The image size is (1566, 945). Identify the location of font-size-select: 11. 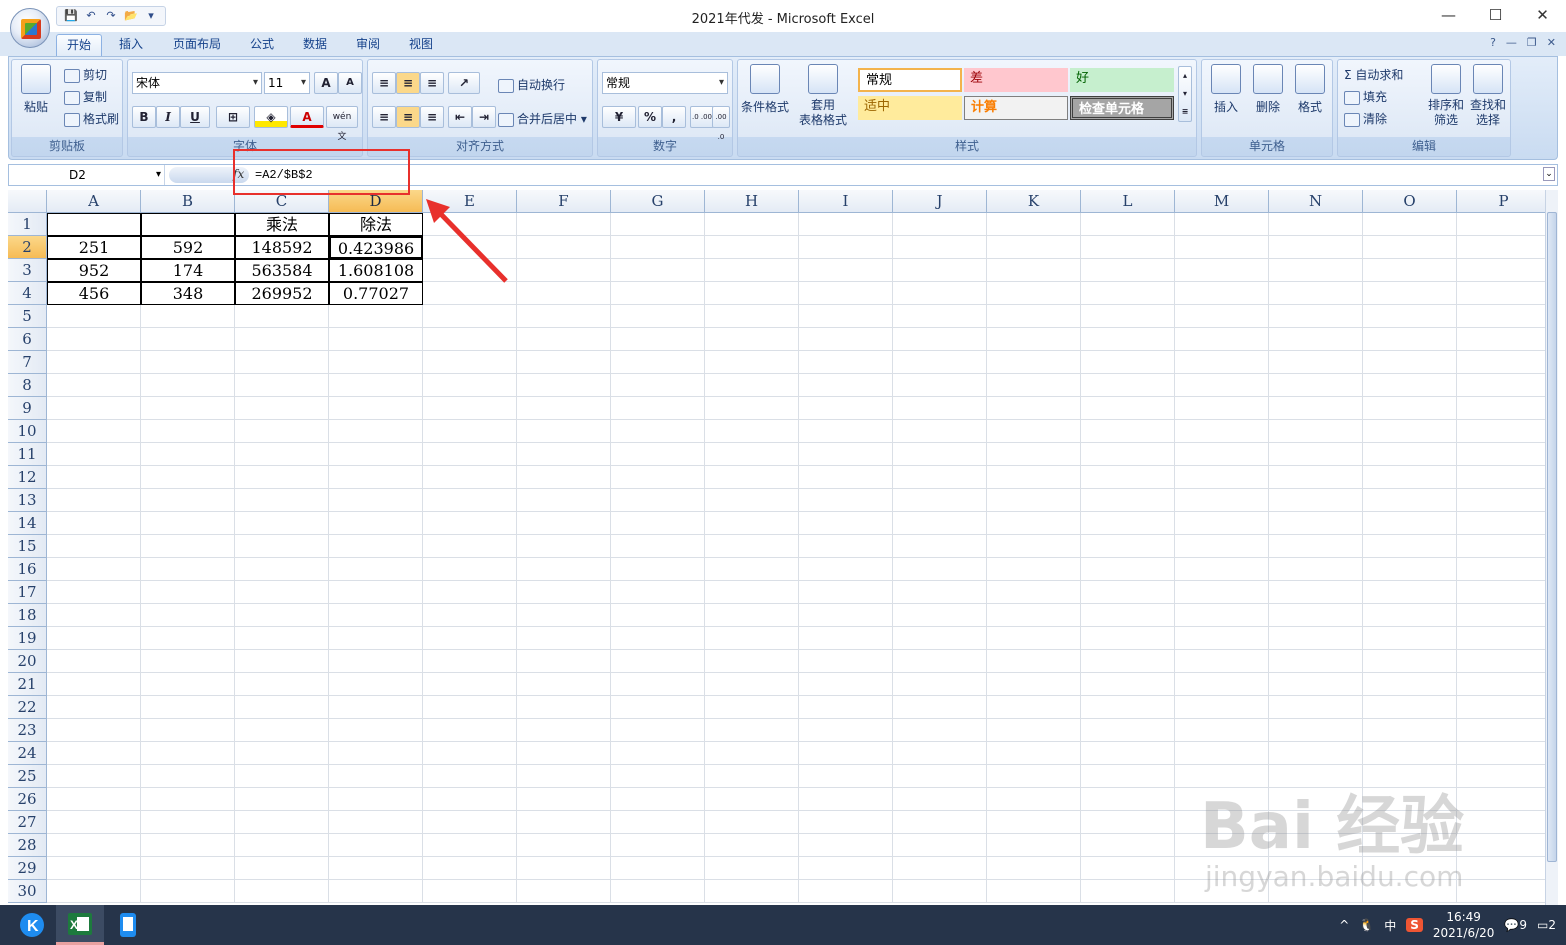
(287, 83).